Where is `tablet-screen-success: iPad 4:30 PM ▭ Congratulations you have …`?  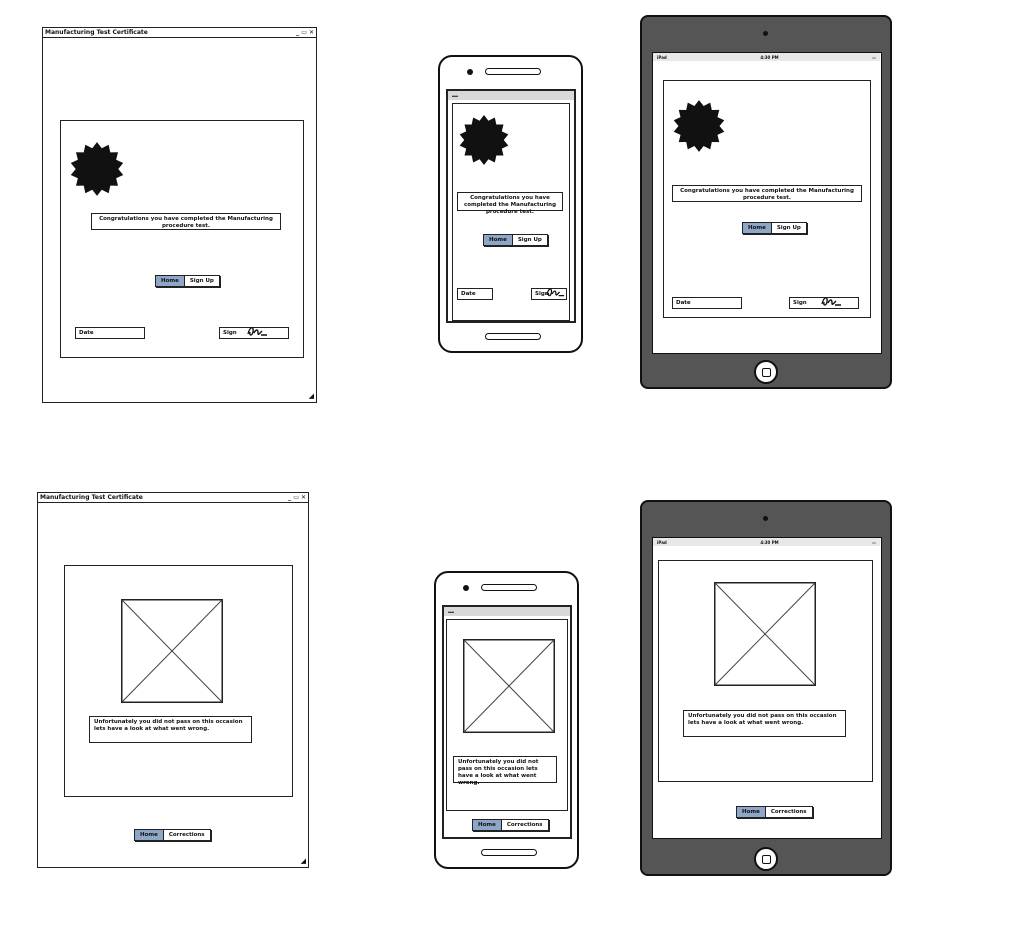
tablet-screen-success: iPad 4:30 PM ▭ Congratulations you have … is located at coordinates (767, 203).